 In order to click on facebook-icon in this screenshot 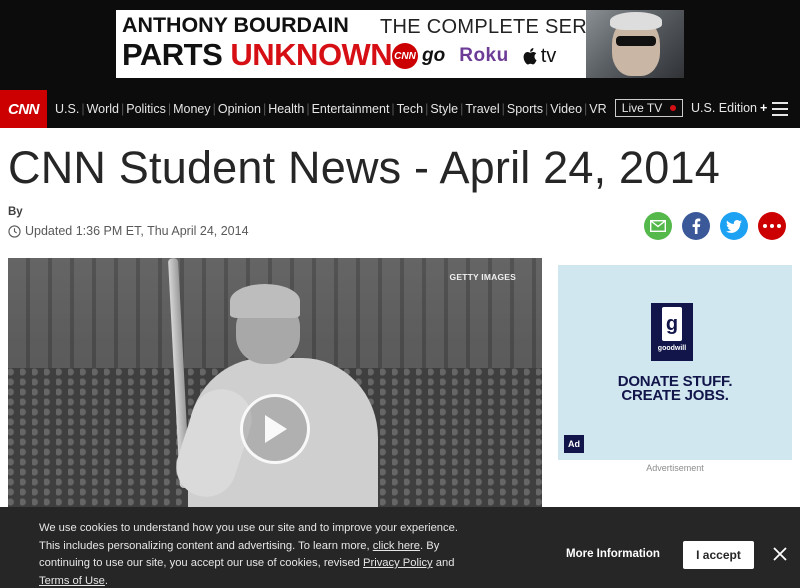, I will do `click(696, 226)`.